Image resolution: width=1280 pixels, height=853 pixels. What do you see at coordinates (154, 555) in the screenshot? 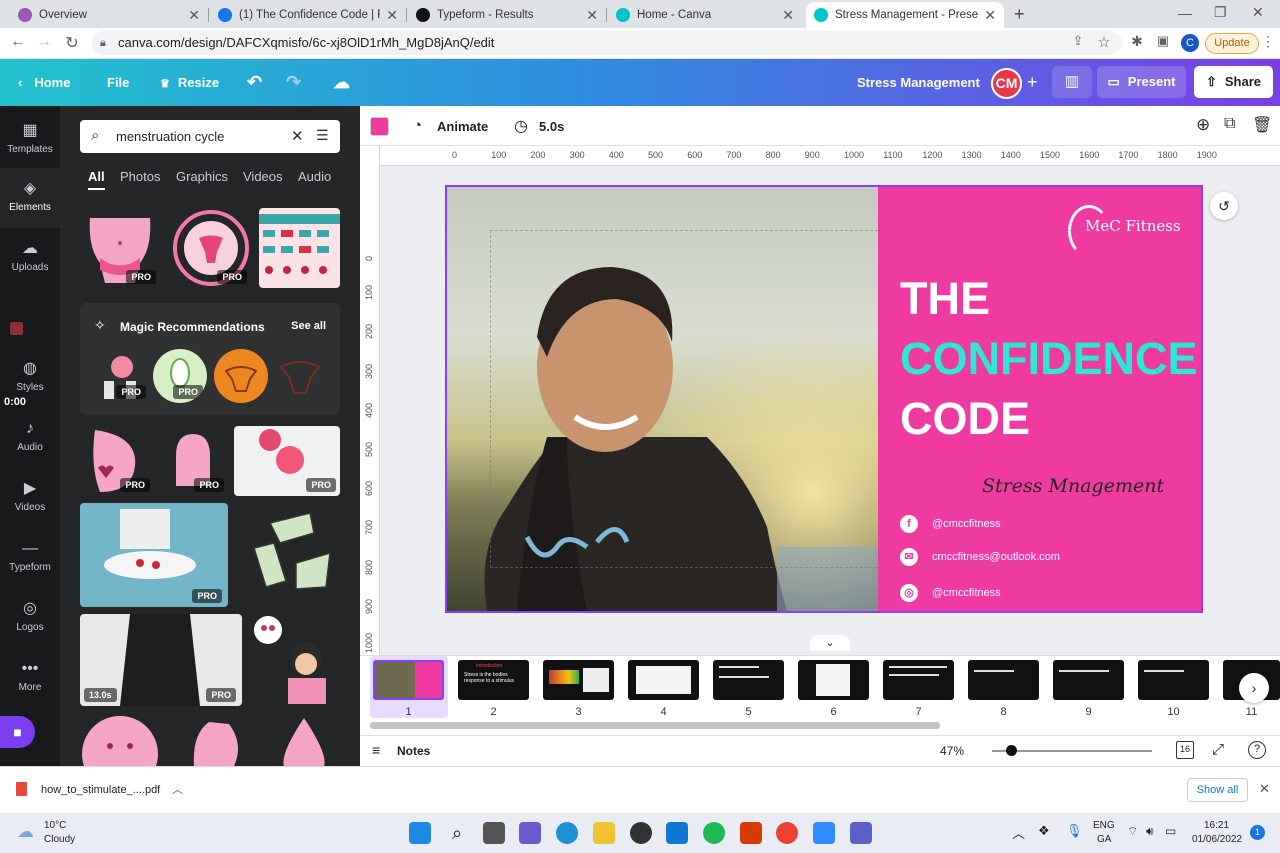
I see `photo-calendar-pills: PRO` at bounding box center [154, 555].